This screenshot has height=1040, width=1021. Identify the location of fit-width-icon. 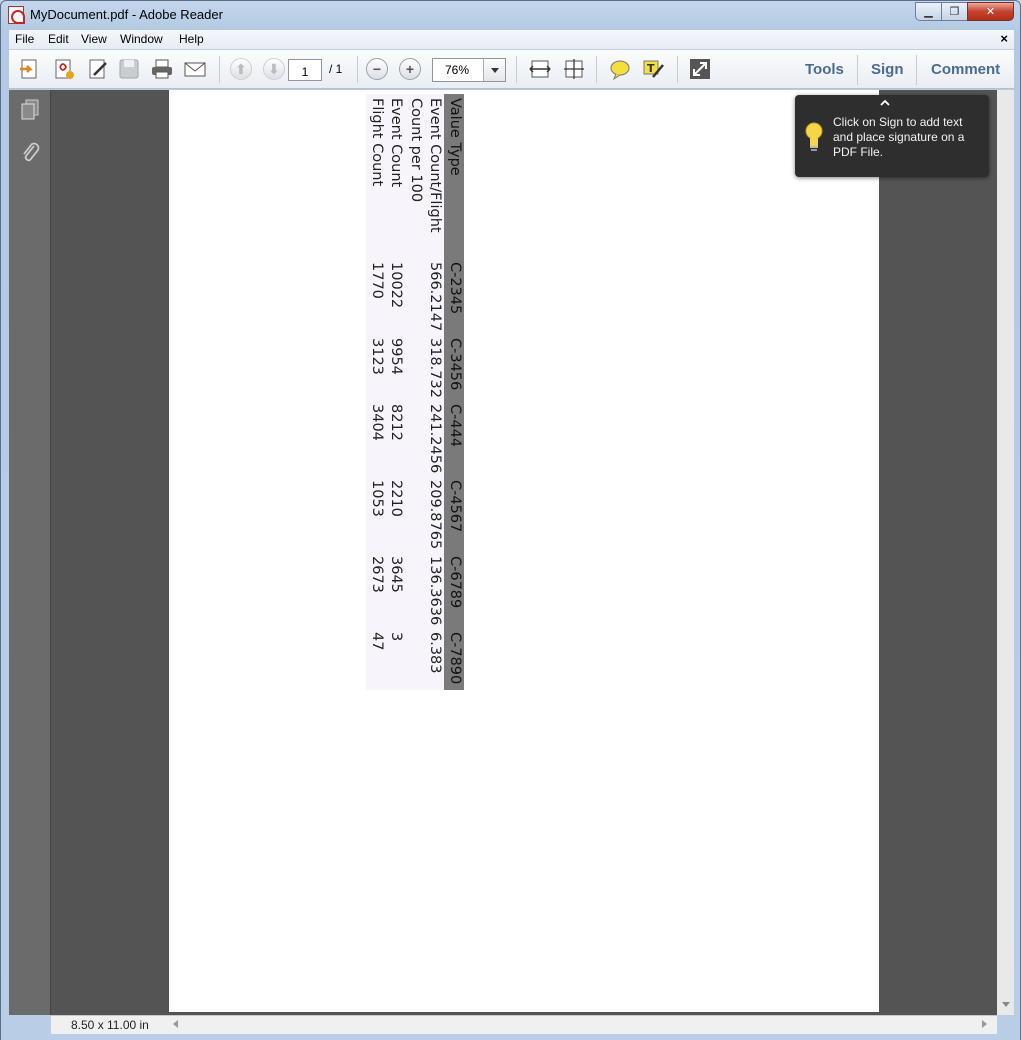
(540, 69).